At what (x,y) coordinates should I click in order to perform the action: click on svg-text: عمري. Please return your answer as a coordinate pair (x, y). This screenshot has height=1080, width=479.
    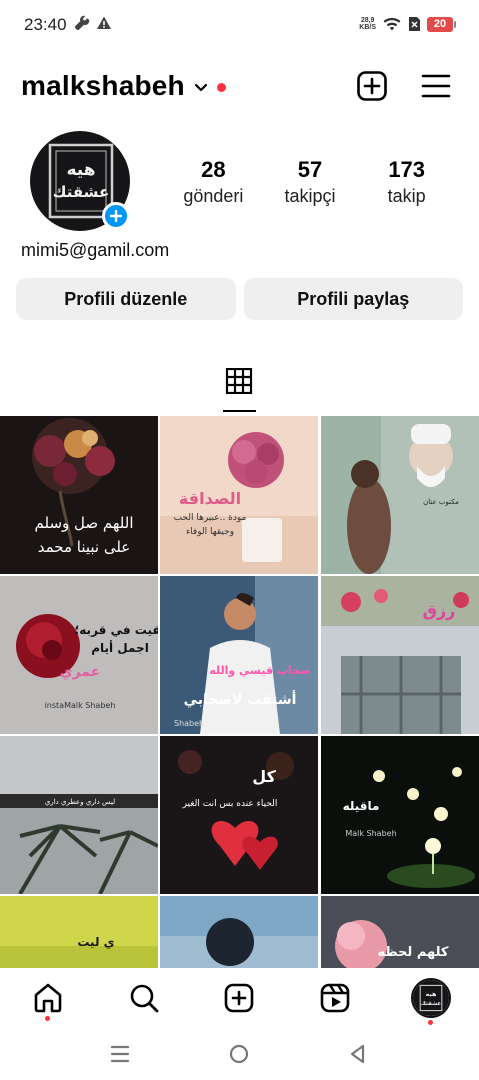
    Looking at the image, I should click on (80, 672).